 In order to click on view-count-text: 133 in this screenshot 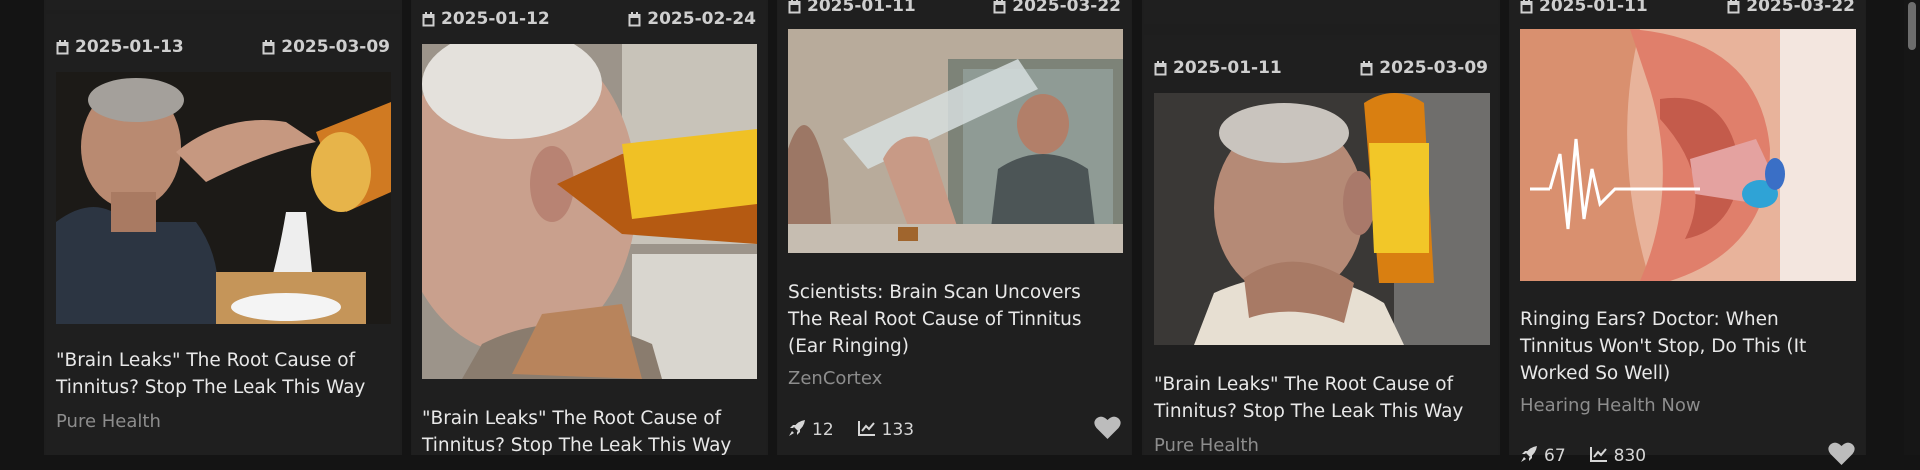, I will do `click(898, 430)`.